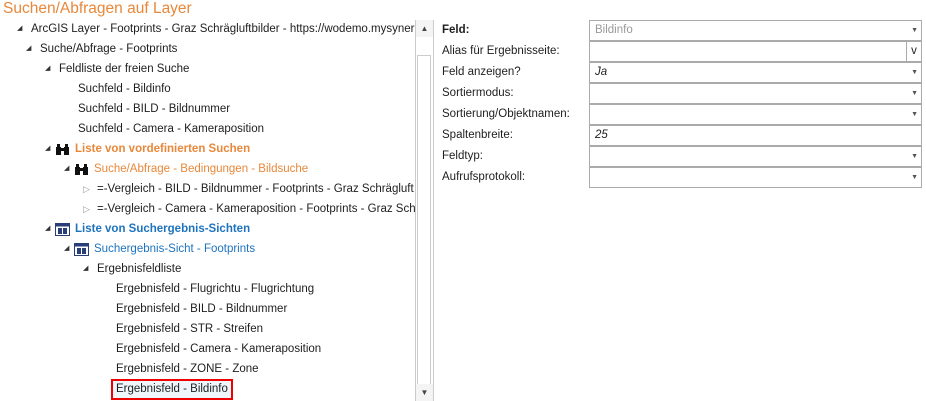 This screenshot has height=401, width=926. What do you see at coordinates (163, 229) in the screenshot?
I see `node-label: Liste von Suchergebnis-Sichten` at bounding box center [163, 229].